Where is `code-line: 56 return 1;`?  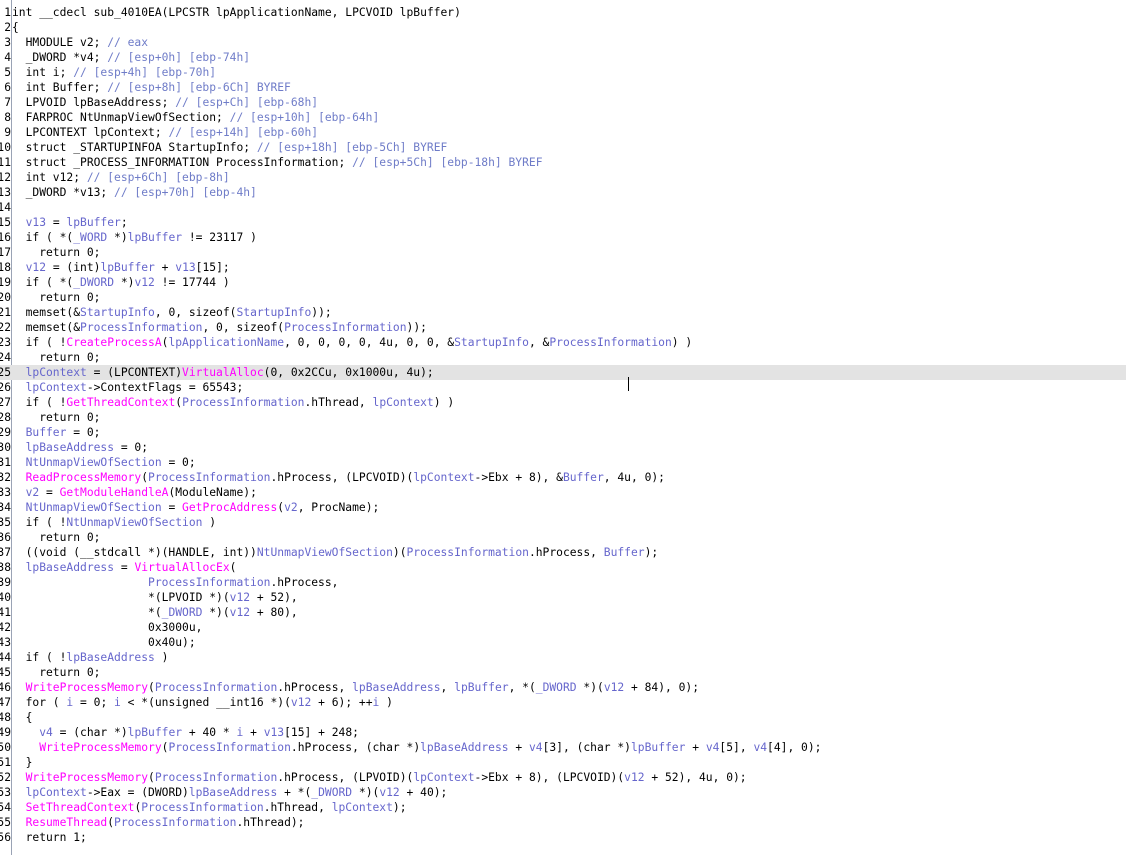
code-line: 56 return 1; is located at coordinates (563, 837).